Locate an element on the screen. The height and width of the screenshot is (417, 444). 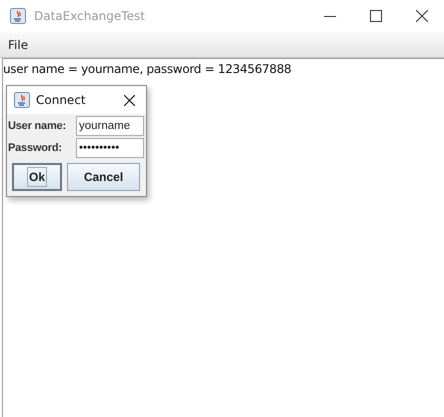
input-field: •••••••••• is located at coordinates (110, 148).